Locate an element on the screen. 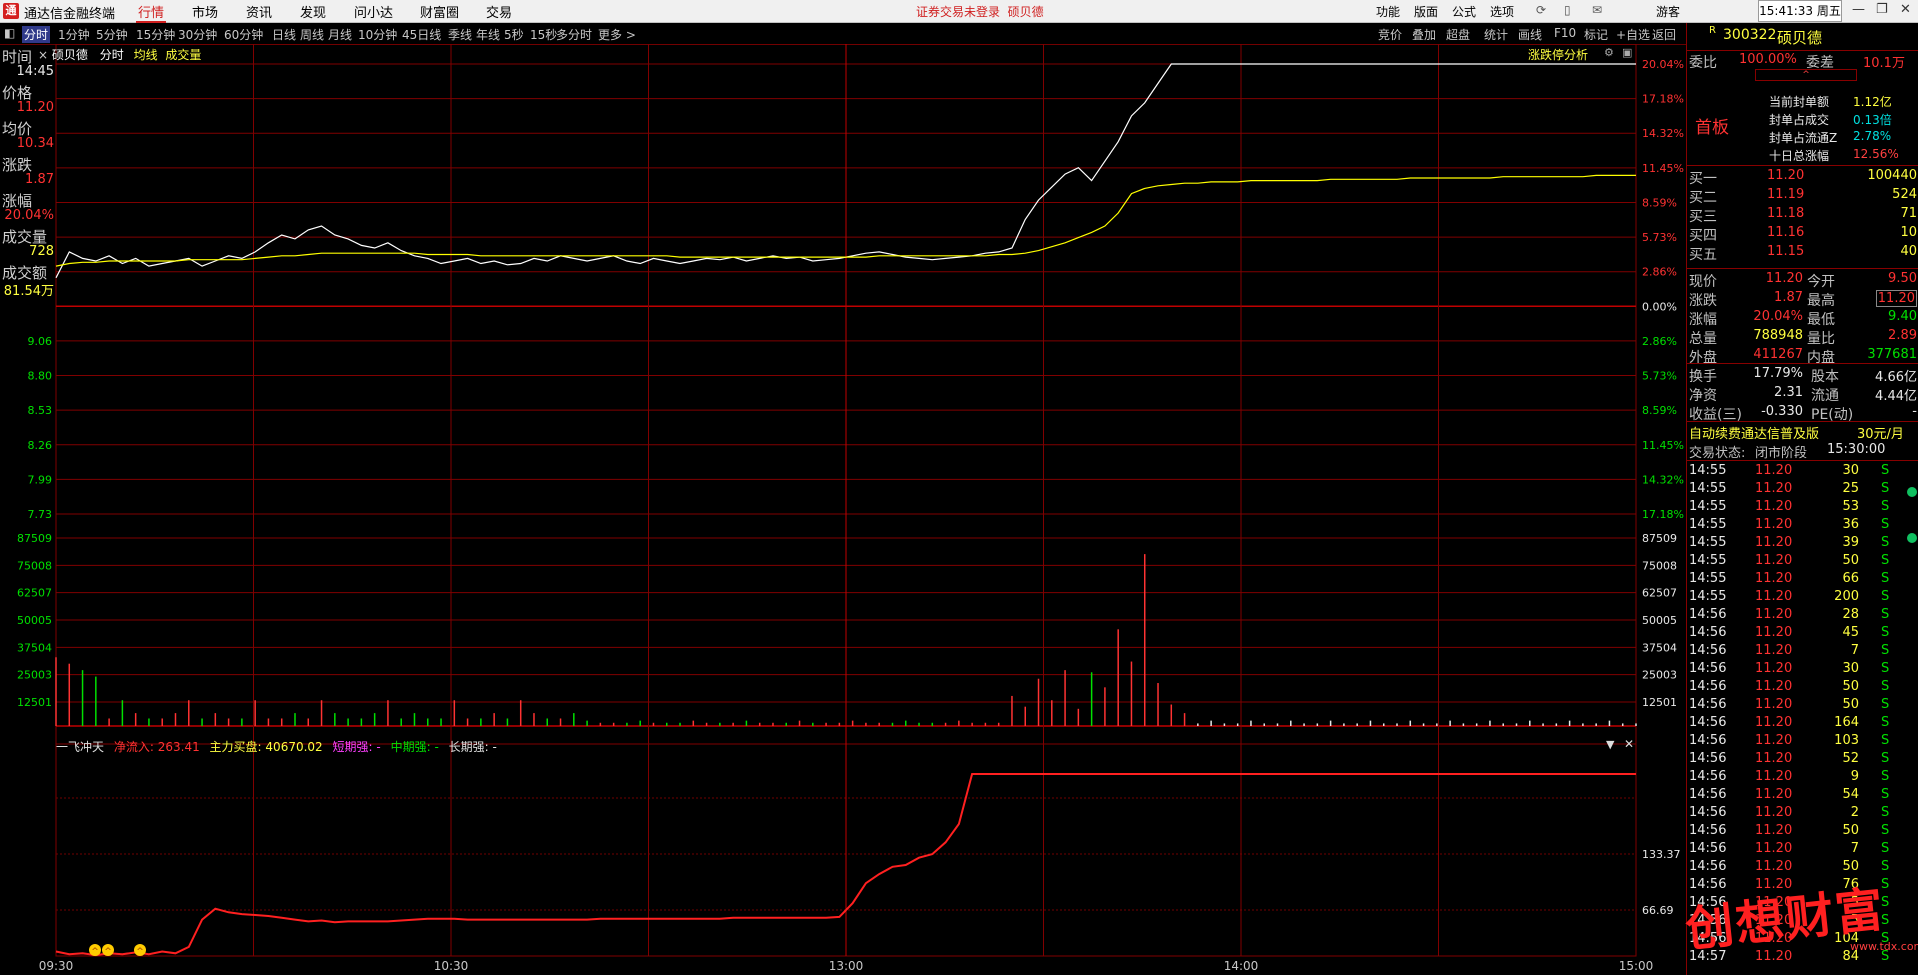 This screenshot has height=975, width=1918. stock-name: 硕贝德 is located at coordinates (1800, 38).